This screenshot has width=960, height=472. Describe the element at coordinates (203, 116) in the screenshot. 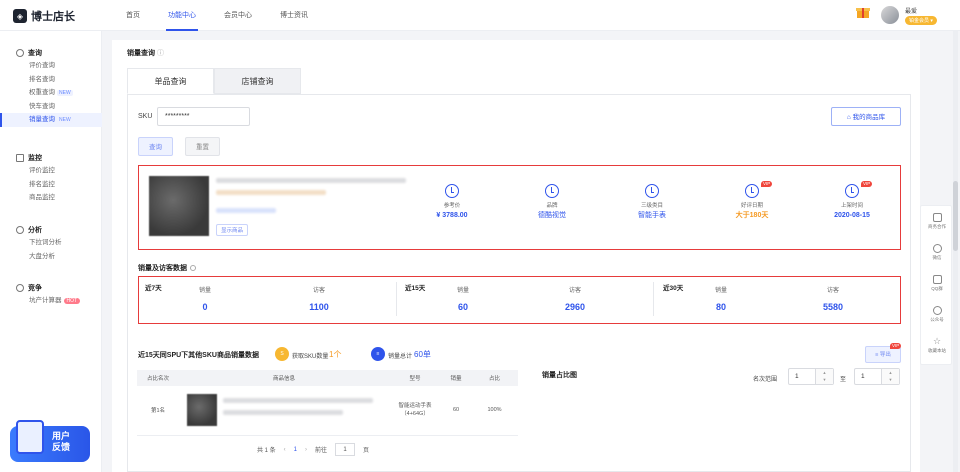

I see `sku-input: *********` at that location.